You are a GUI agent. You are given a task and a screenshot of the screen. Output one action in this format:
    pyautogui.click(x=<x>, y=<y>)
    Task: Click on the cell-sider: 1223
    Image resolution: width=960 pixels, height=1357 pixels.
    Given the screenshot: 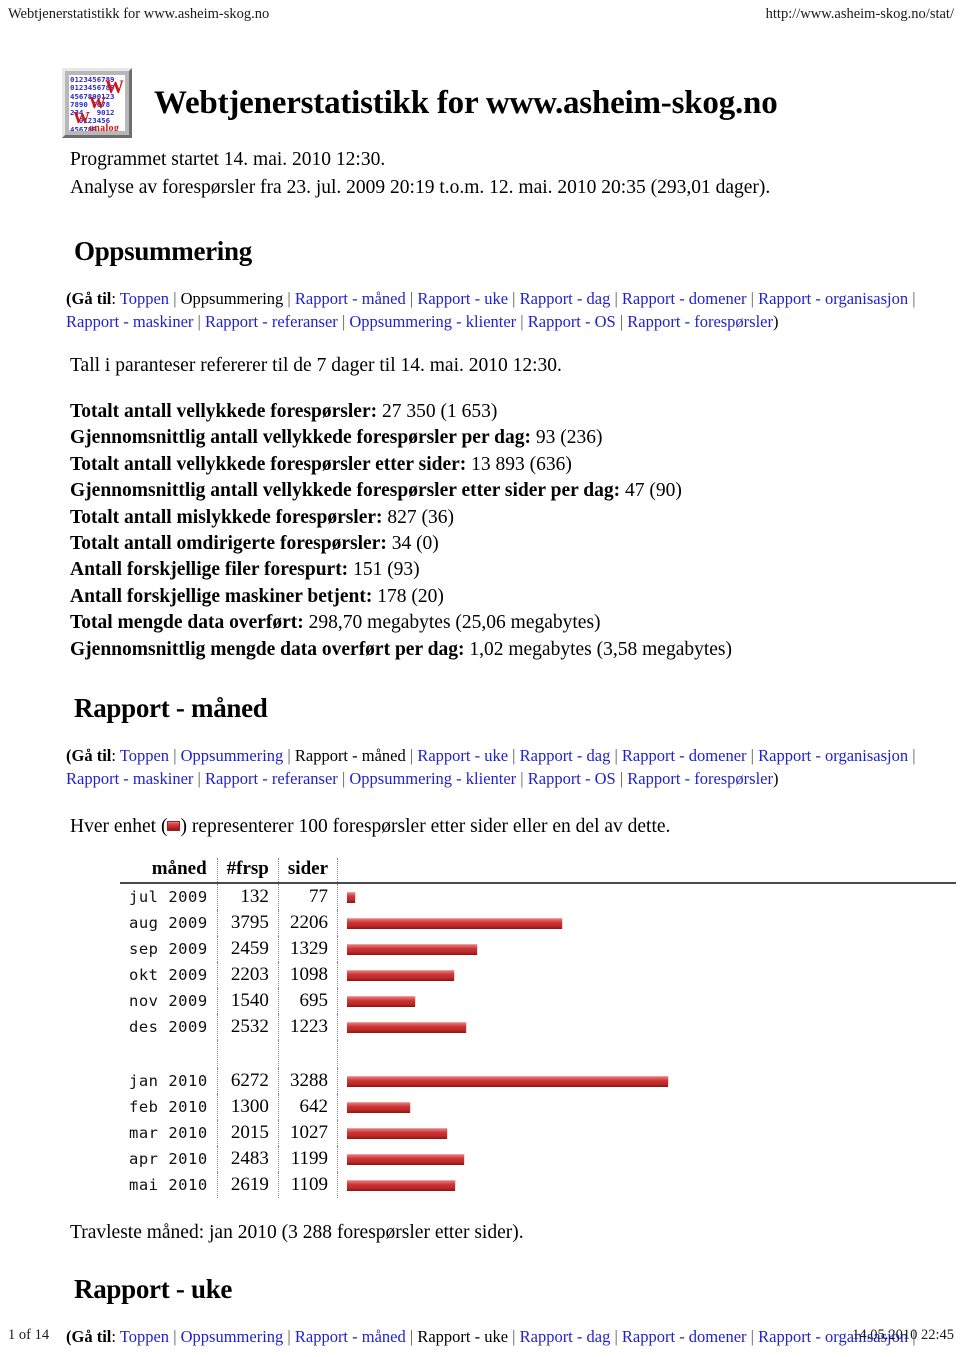 What is the action you would take?
    pyautogui.click(x=307, y=1027)
    